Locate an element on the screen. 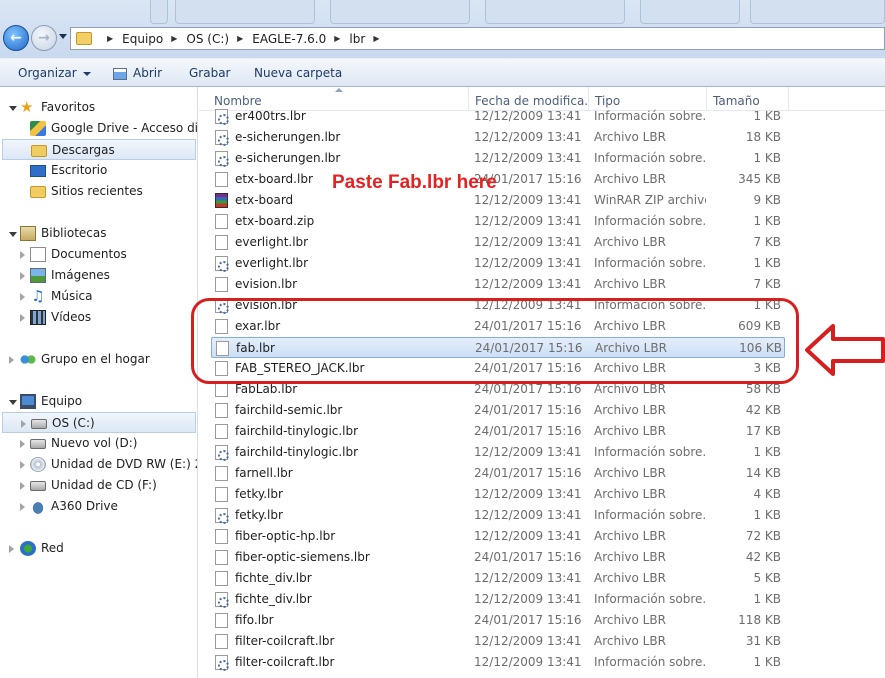  forward-button: → is located at coordinates (44, 38).